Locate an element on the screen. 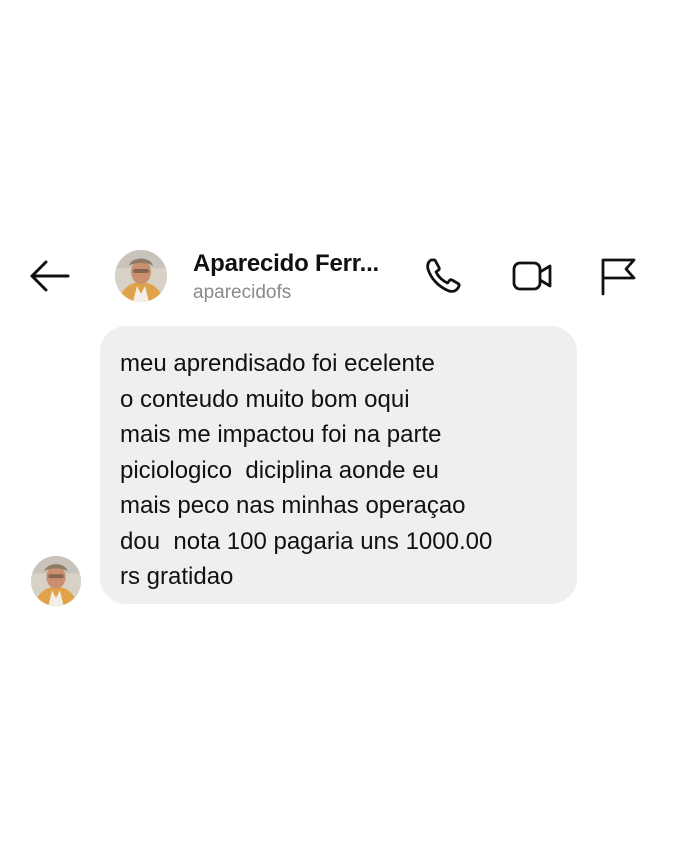  phone-icon is located at coordinates (443, 275).